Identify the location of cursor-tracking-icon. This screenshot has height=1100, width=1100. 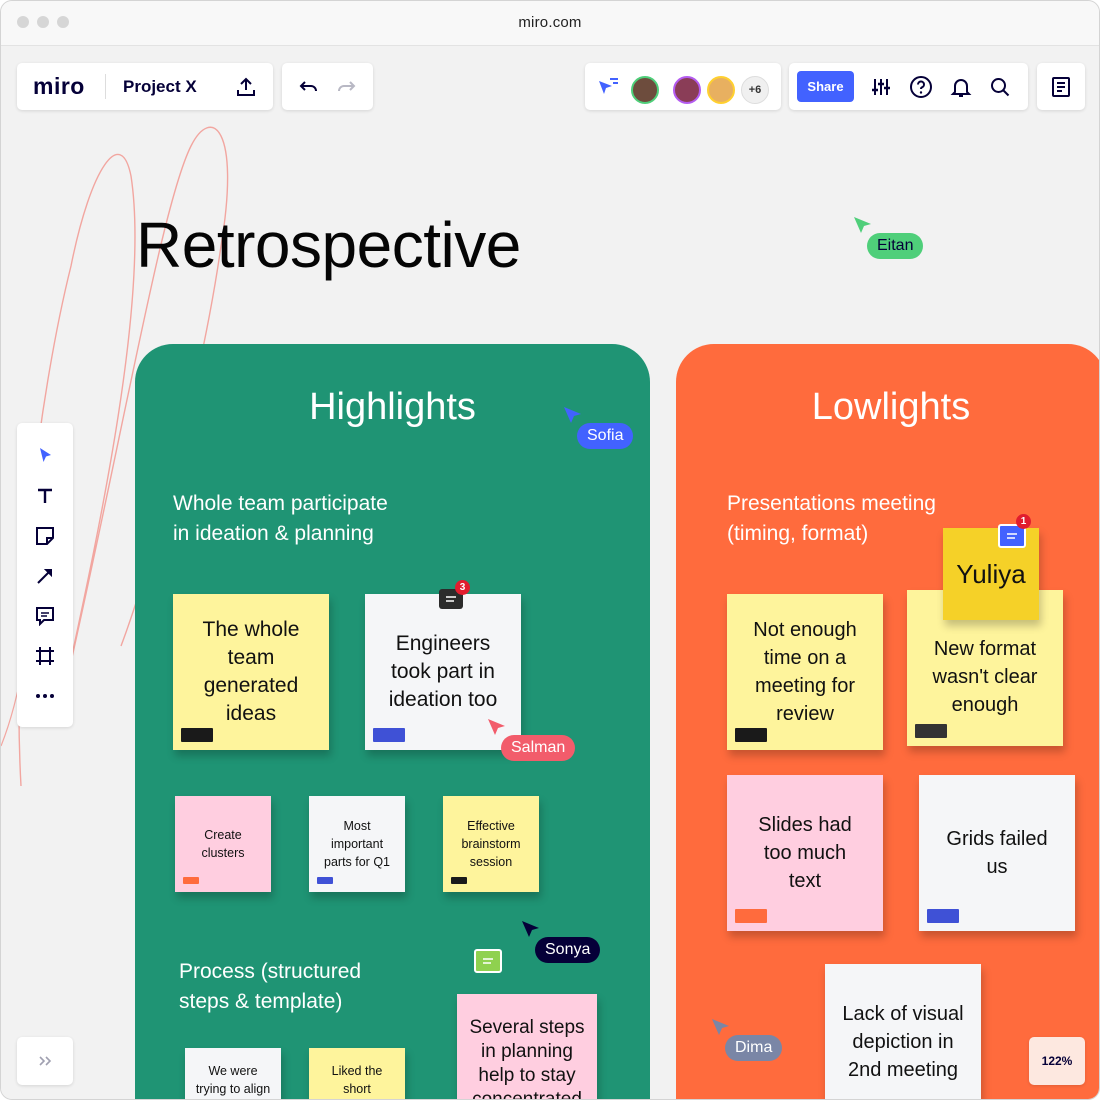
(608, 86).